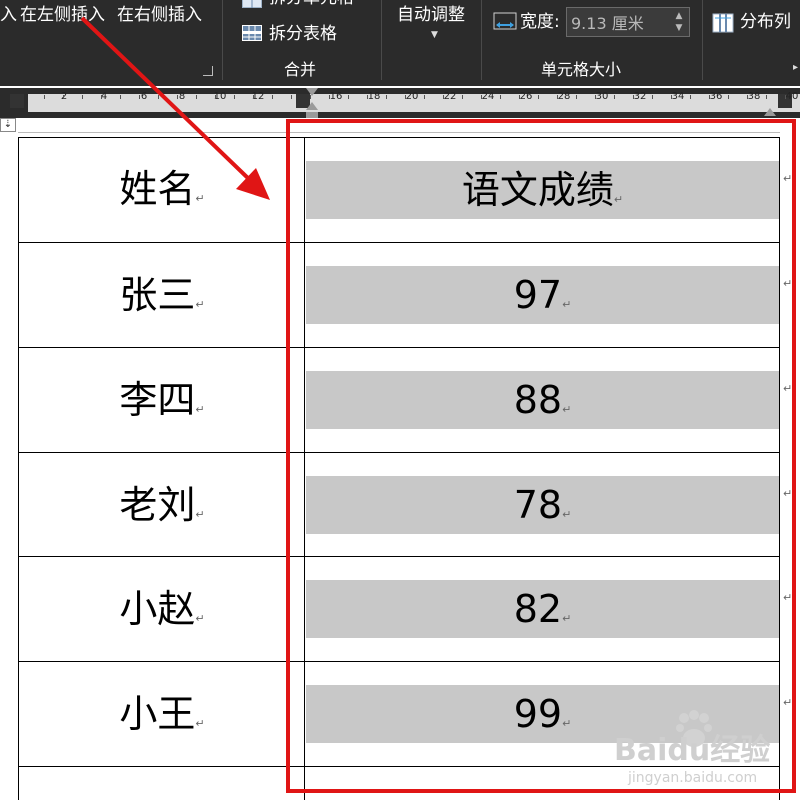 This screenshot has height=800, width=800. Describe the element at coordinates (679, 16) in the screenshot. I see `spin-up-icon: ▲` at that location.